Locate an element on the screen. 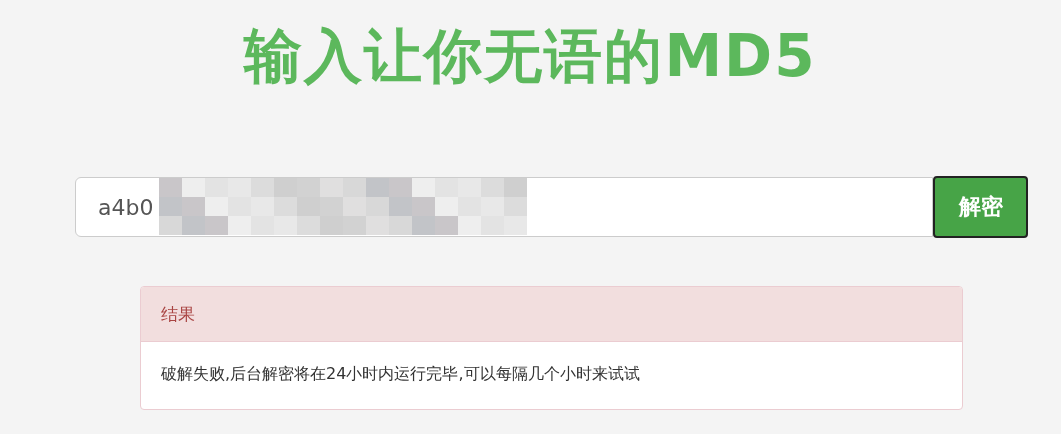  result-message: 破解失败,后台解密将在24小时内运行完毕,可以每隔几个小时来试试 is located at coordinates (400, 374).